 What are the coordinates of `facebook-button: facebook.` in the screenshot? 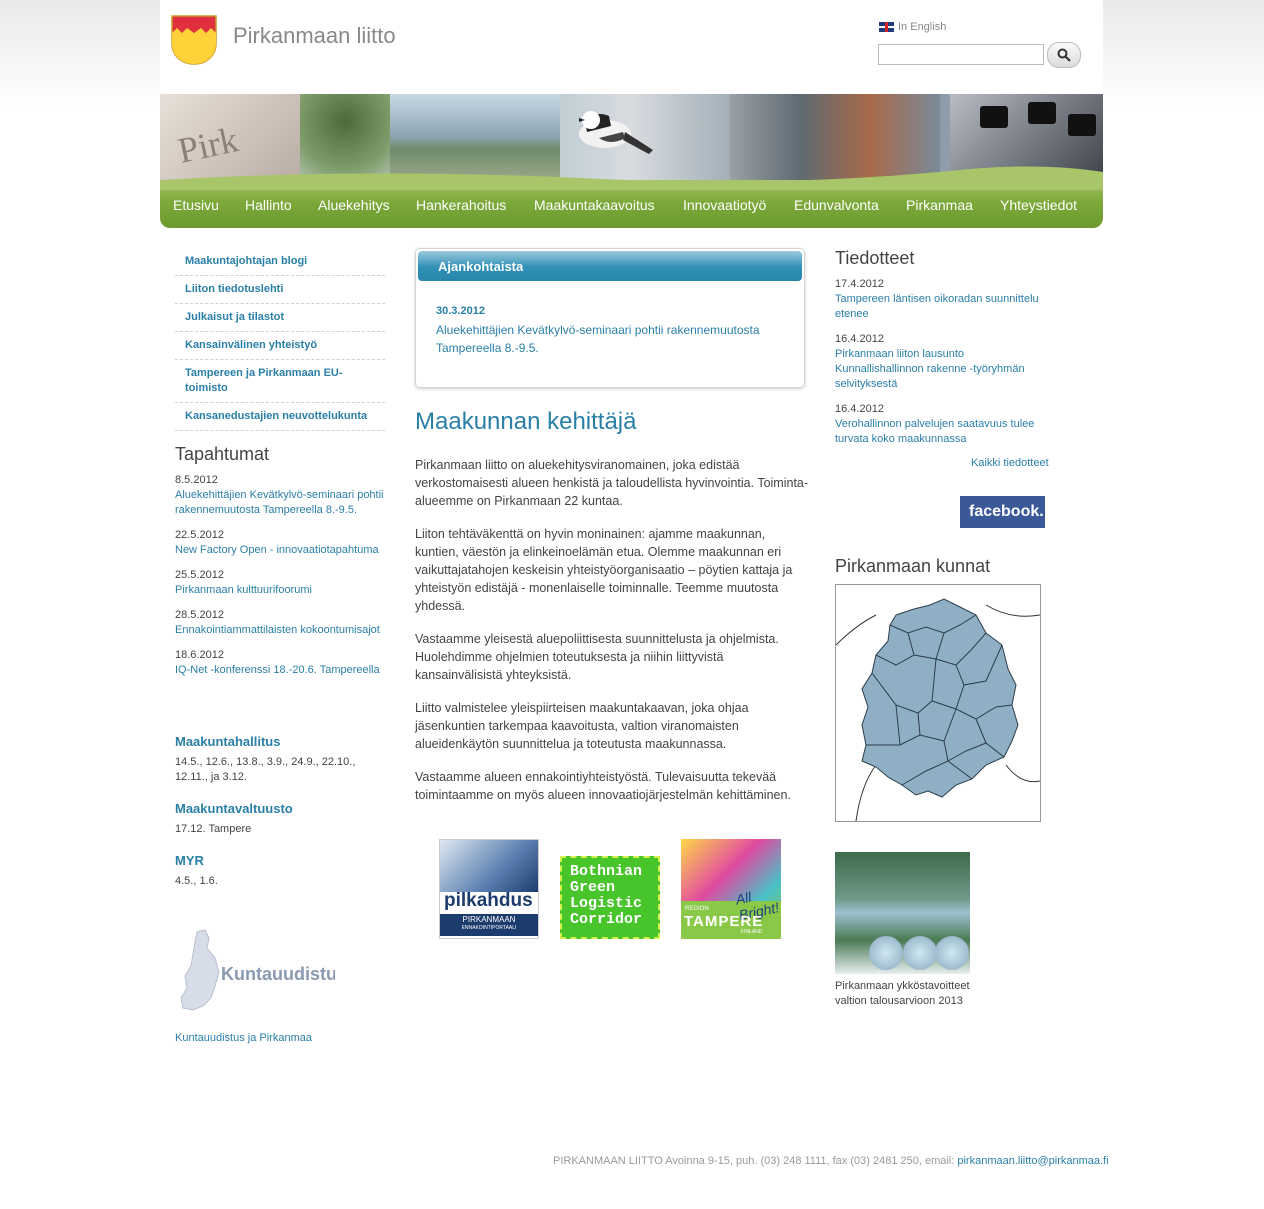 It's located at (1002, 512).